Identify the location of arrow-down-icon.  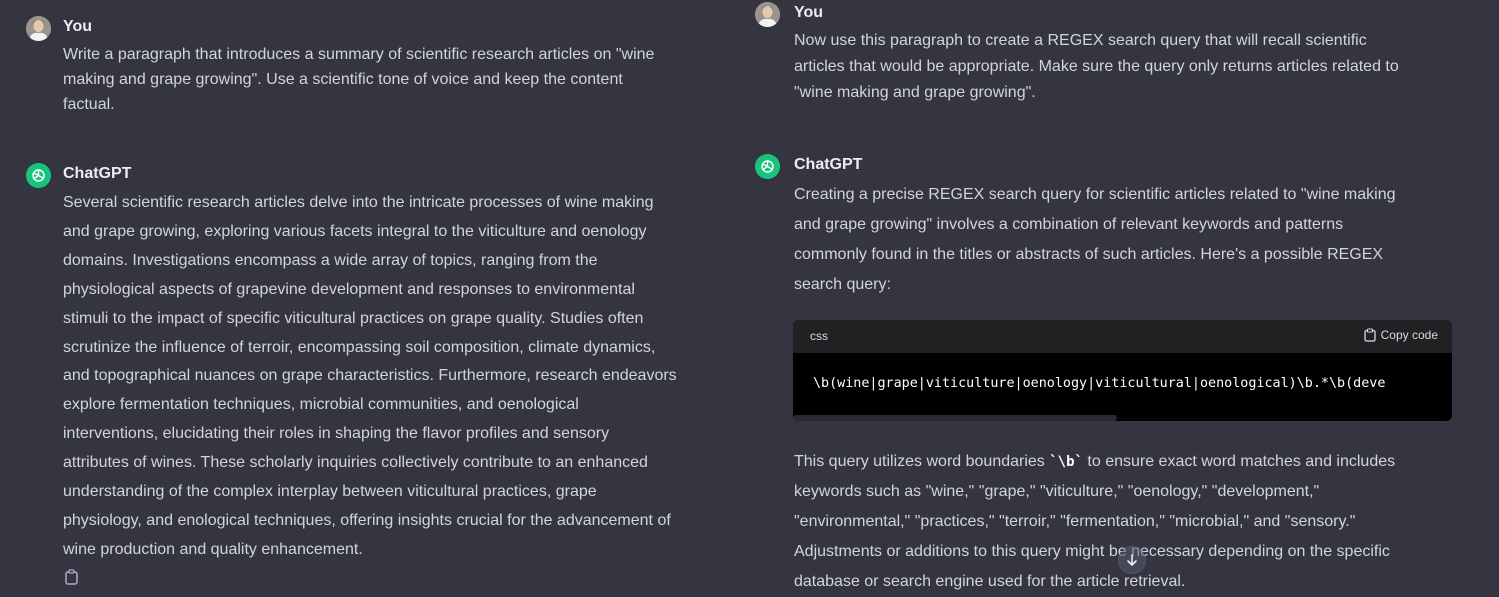
(1132, 560).